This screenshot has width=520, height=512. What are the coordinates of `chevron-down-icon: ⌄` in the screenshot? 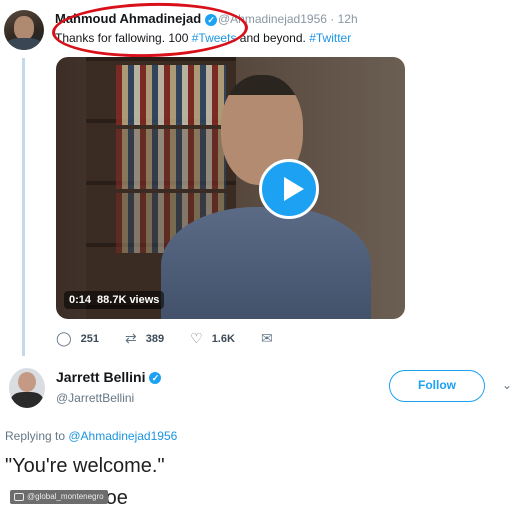 It's located at (507, 385).